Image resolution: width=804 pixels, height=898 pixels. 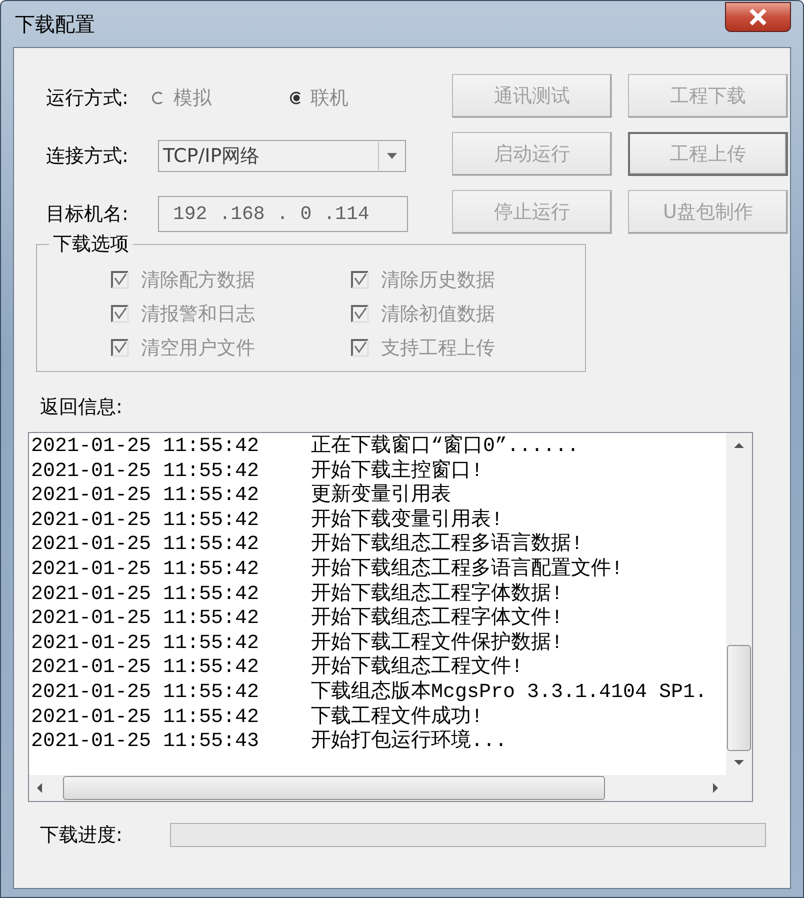 What do you see at coordinates (145, 742) in the screenshot?
I see `log-time: 2021-01-25 11:55:43` at bounding box center [145, 742].